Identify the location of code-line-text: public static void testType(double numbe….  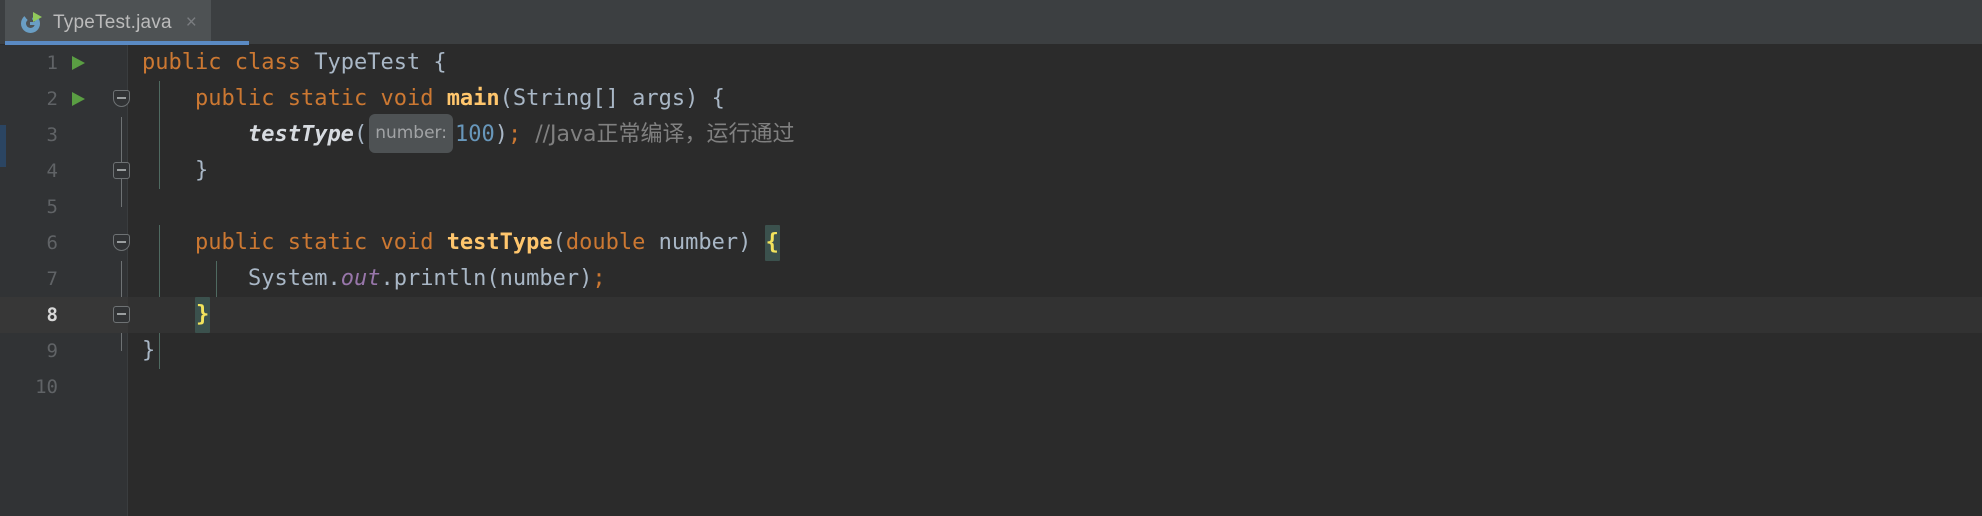
(461, 243).